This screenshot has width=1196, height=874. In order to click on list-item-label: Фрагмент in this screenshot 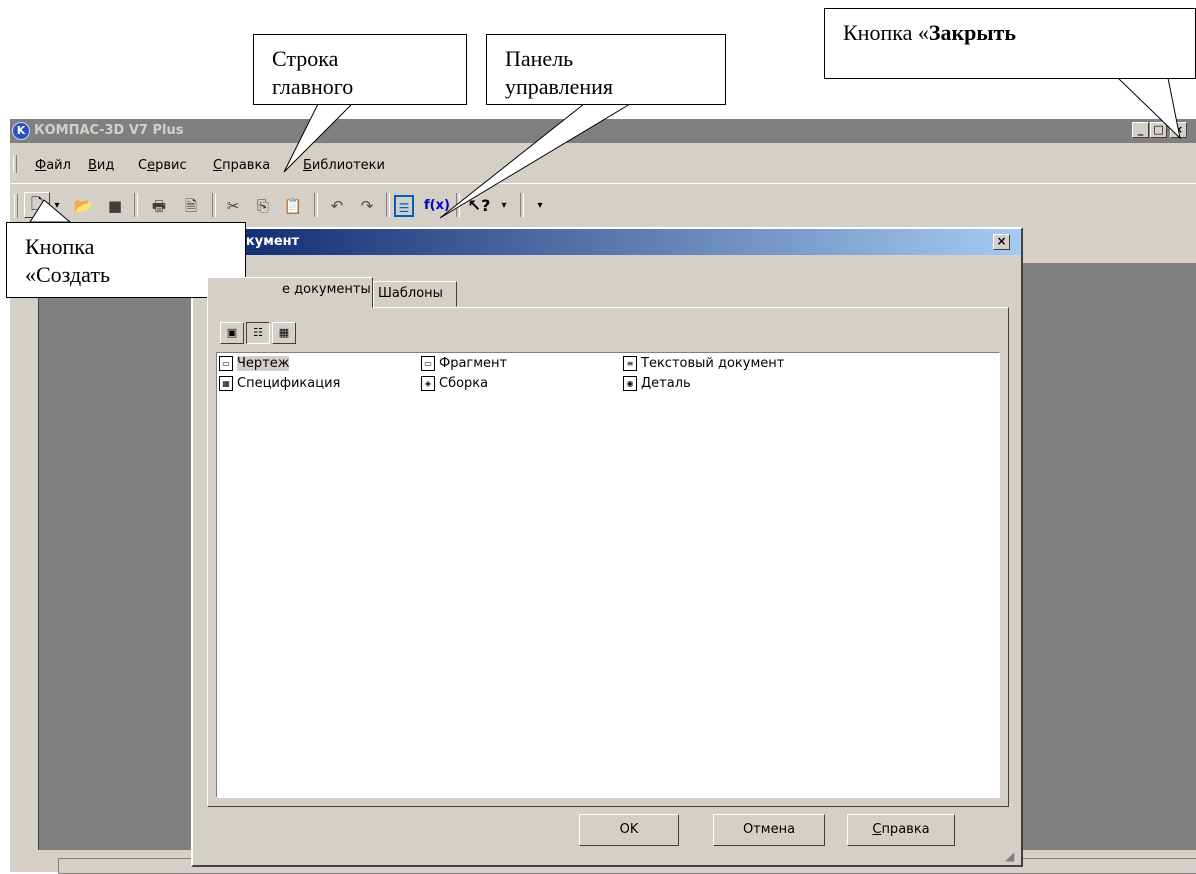, I will do `click(473, 363)`.